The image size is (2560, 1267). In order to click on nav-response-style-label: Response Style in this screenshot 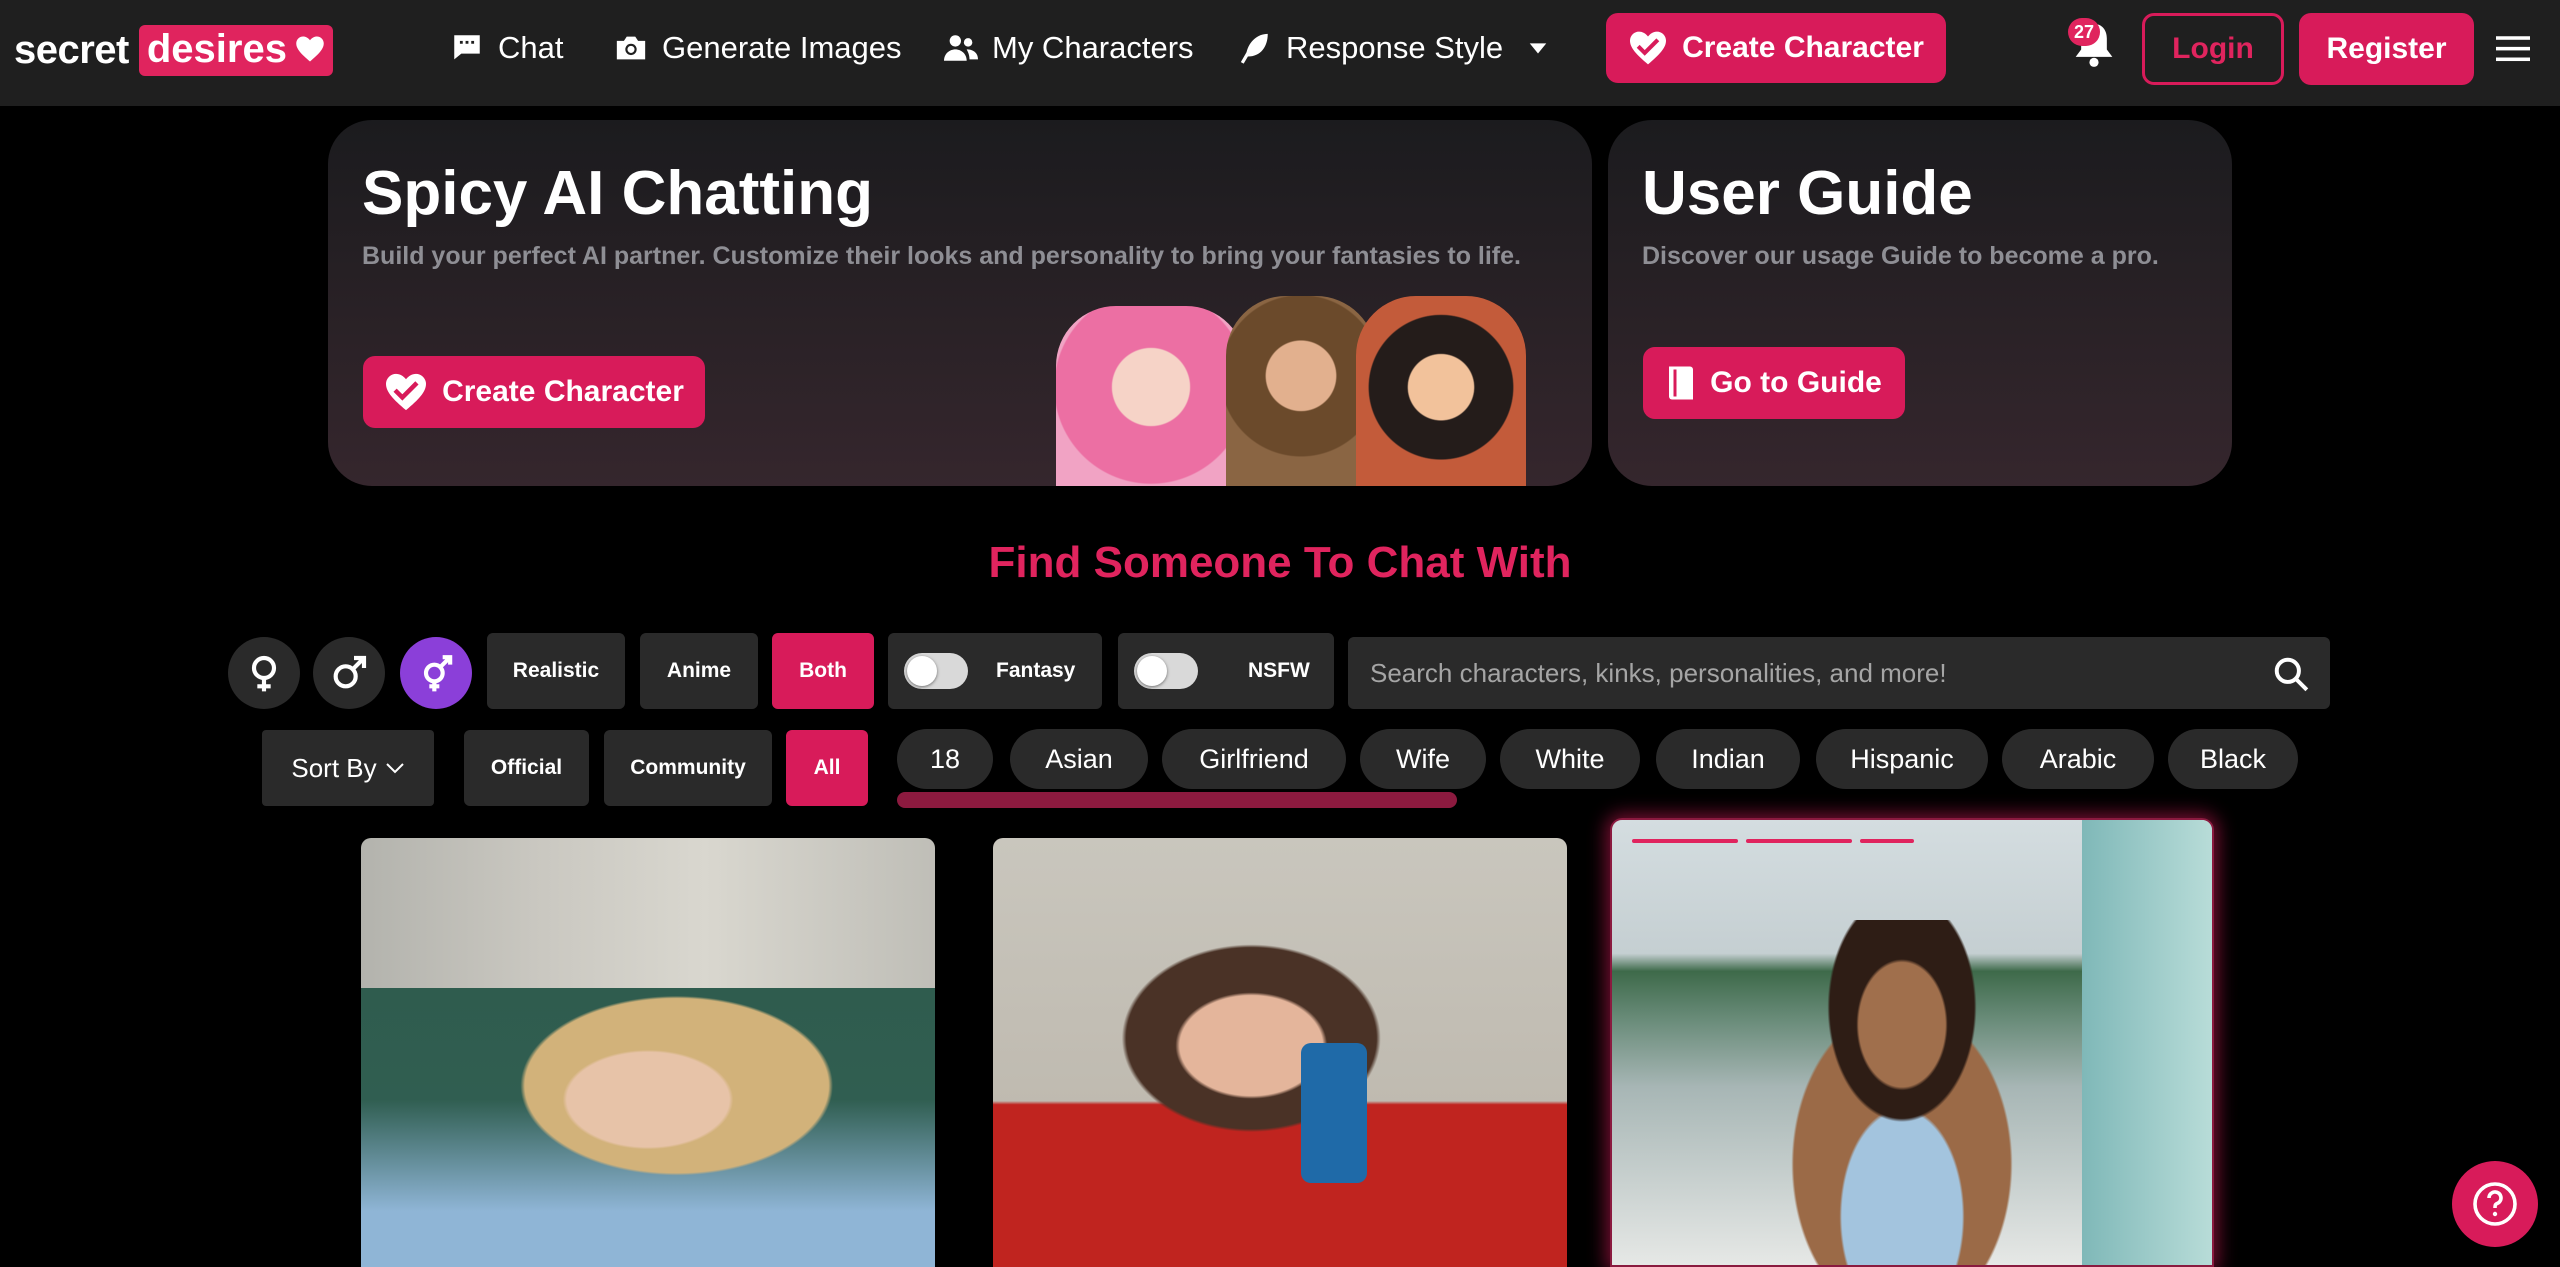, I will do `click(1395, 47)`.